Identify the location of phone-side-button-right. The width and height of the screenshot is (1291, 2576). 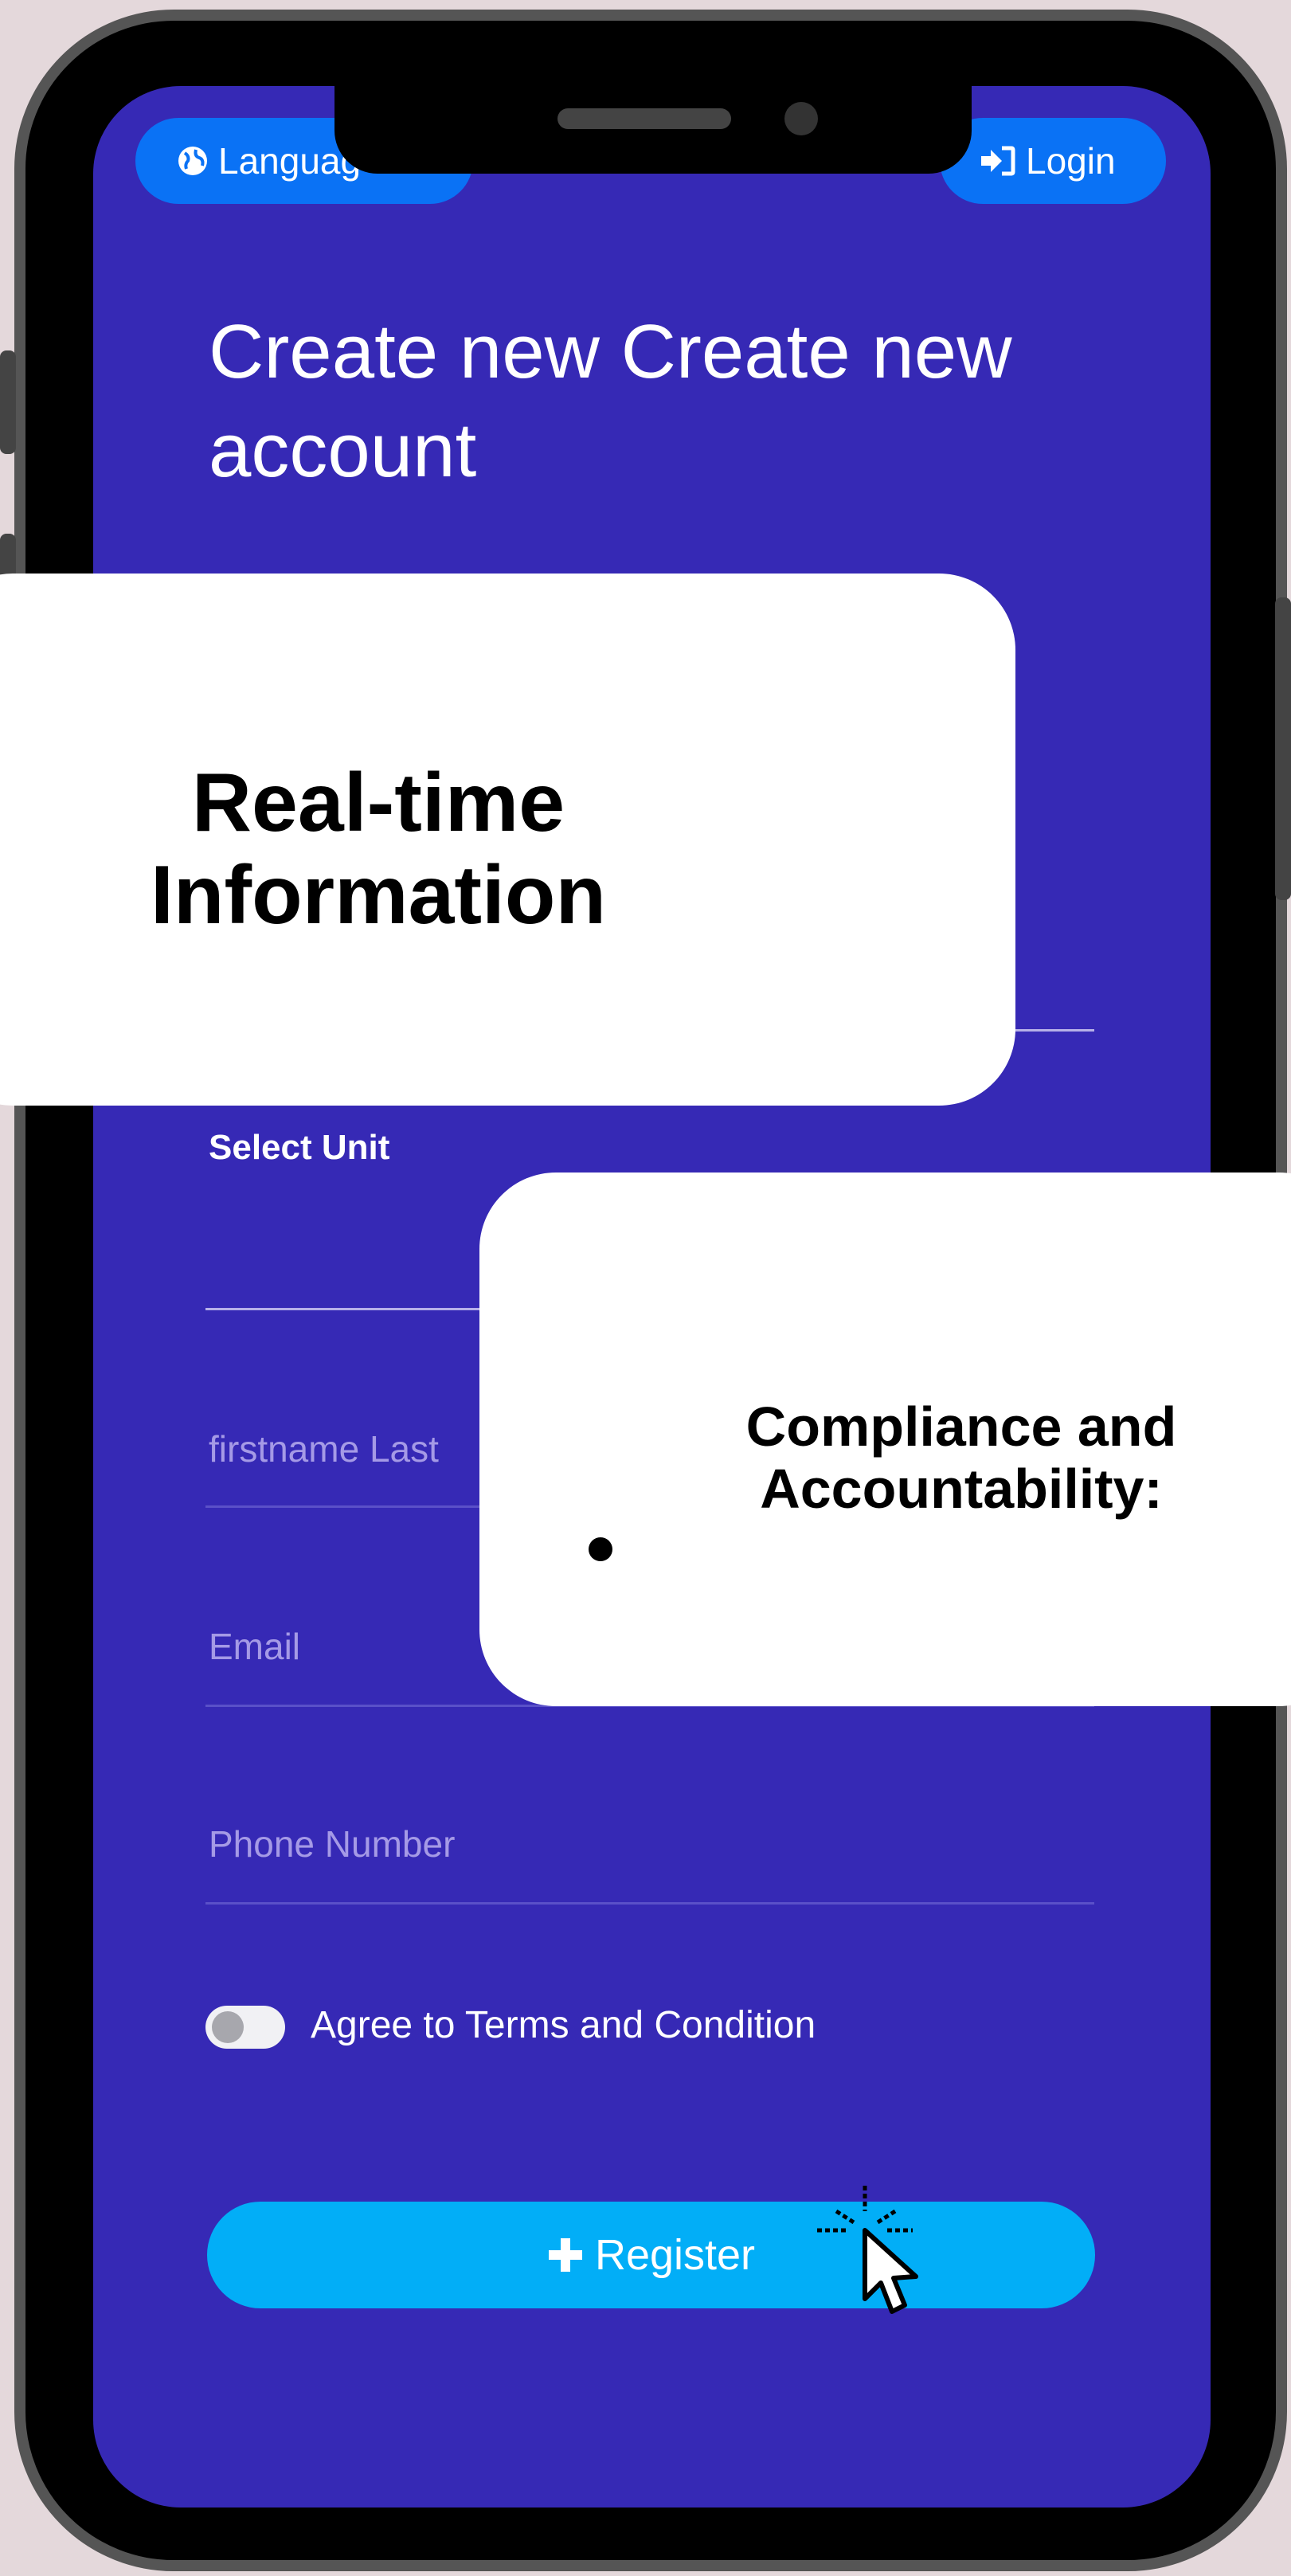
(1283, 748).